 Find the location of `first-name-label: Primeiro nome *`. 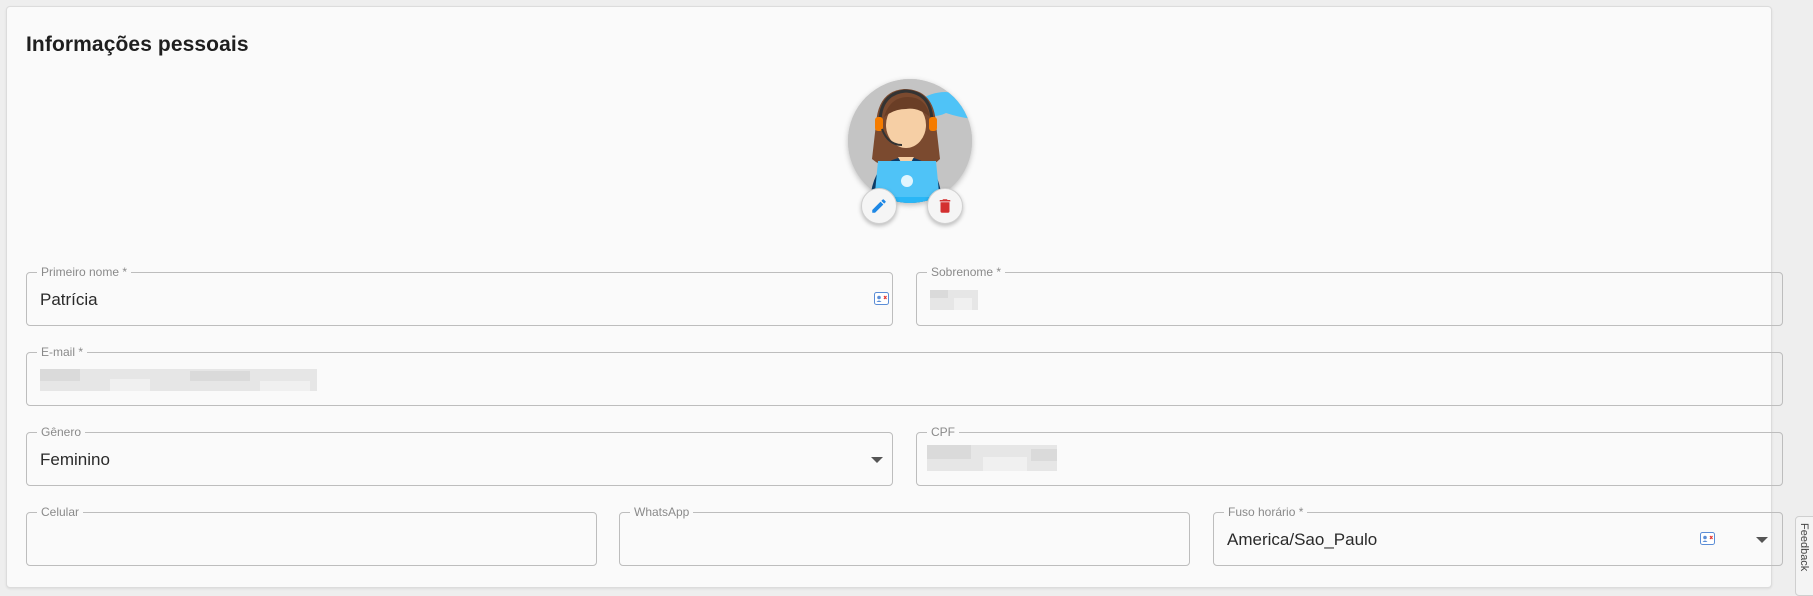

first-name-label: Primeiro nome * is located at coordinates (84, 272).